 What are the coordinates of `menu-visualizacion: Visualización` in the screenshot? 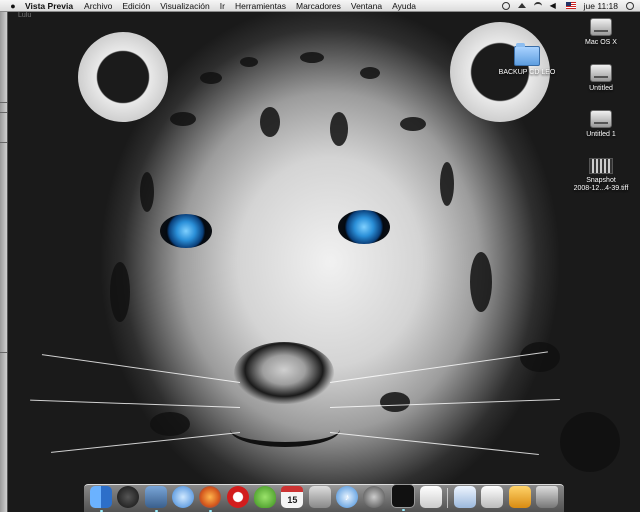 It's located at (184, 6).